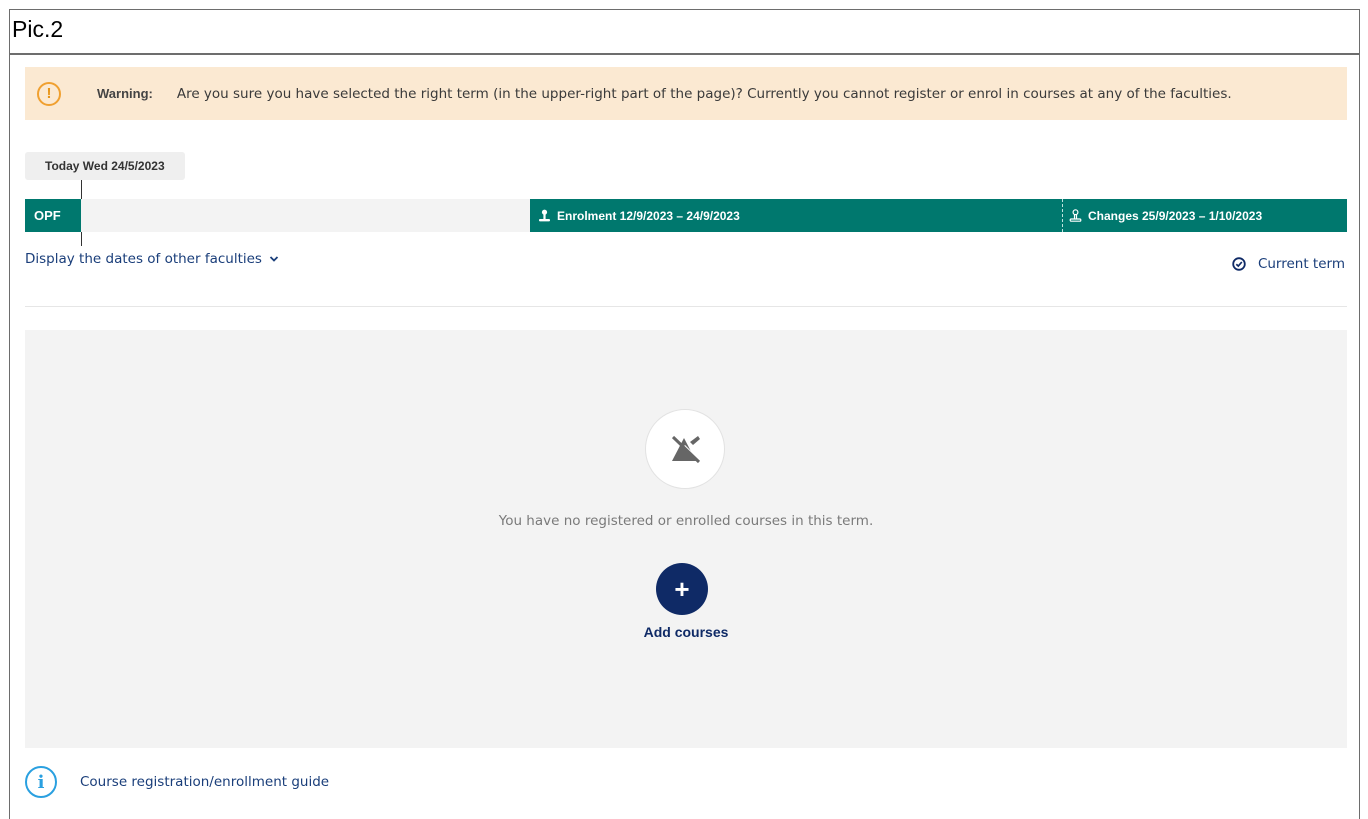 This screenshot has width=1368, height=819. I want to click on changes-label: Changes 25/9/2023 – 1/10/2023, so click(1175, 215).